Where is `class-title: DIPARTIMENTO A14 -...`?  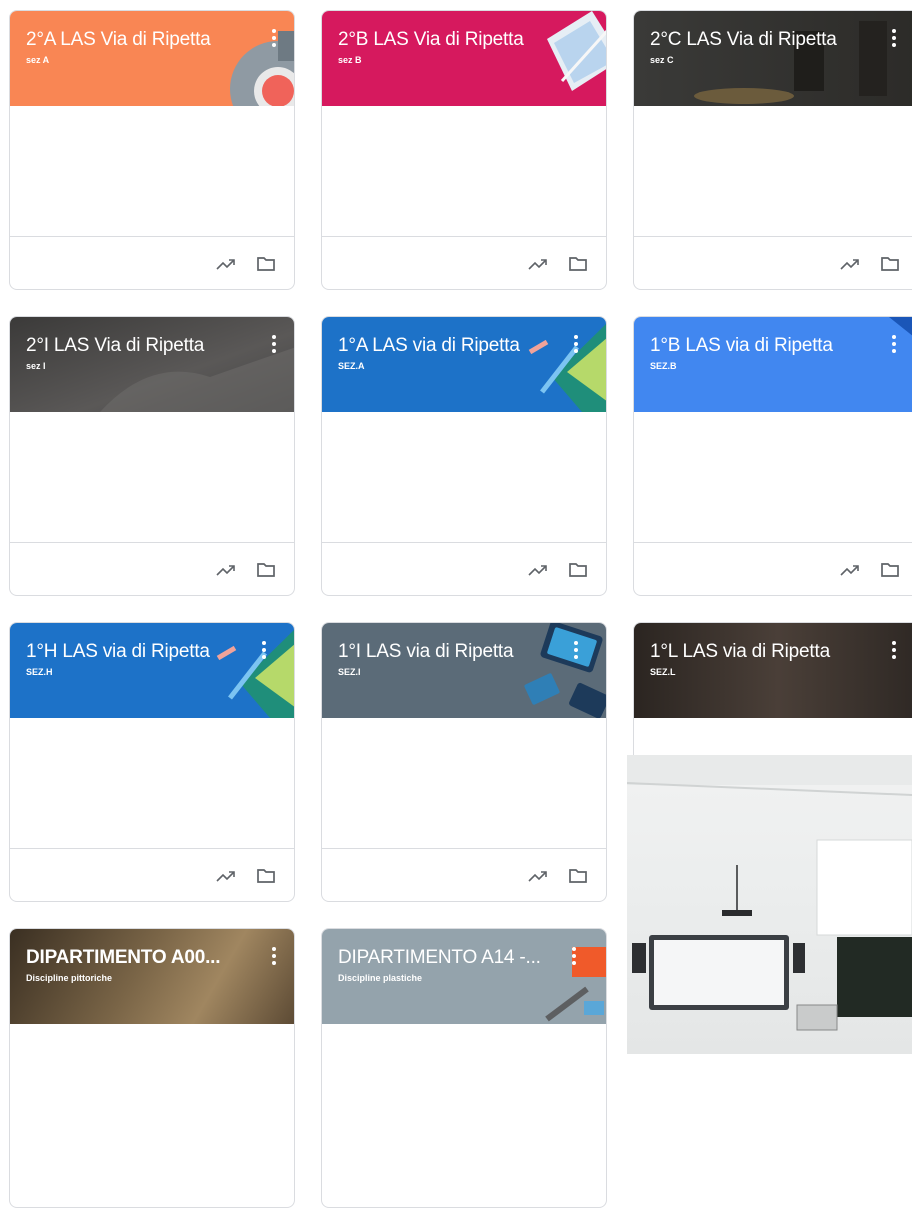 class-title: DIPARTIMENTO A14 -... is located at coordinates (444, 958).